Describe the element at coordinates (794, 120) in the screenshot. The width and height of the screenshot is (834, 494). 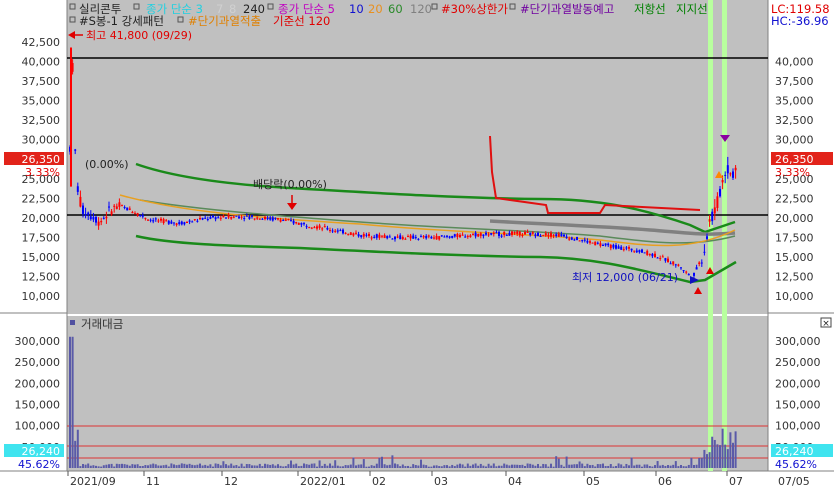
I see `price-tick-right: 32,500` at that location.